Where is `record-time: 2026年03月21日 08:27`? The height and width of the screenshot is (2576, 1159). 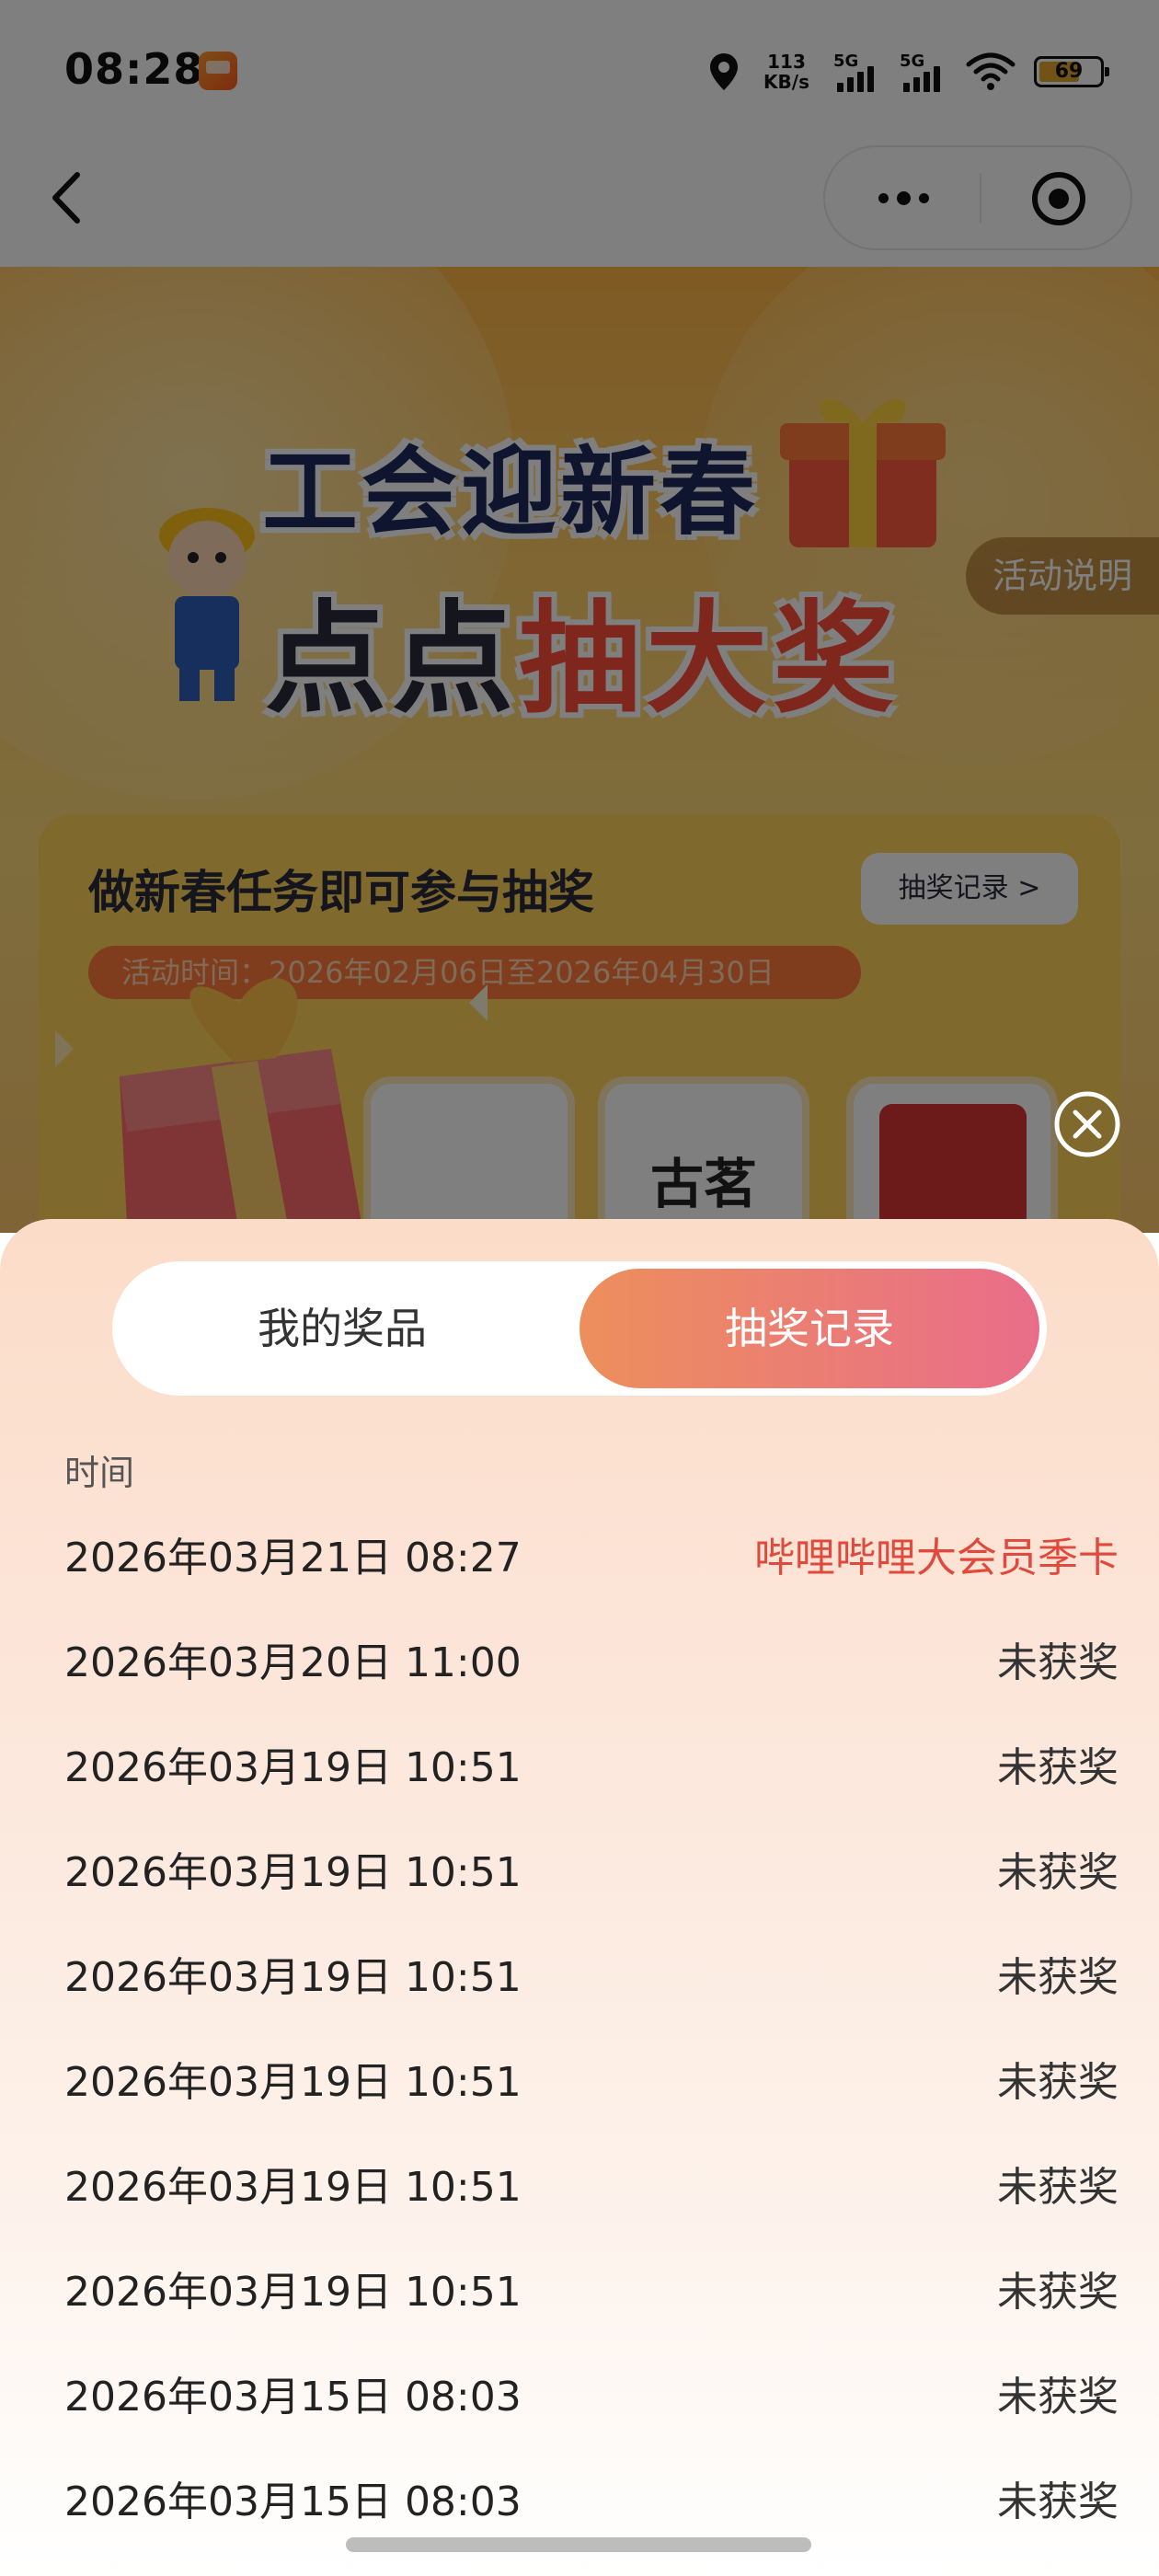
record-time: 2026年03月21日 08:27 is located at coordinates (293, 1558).